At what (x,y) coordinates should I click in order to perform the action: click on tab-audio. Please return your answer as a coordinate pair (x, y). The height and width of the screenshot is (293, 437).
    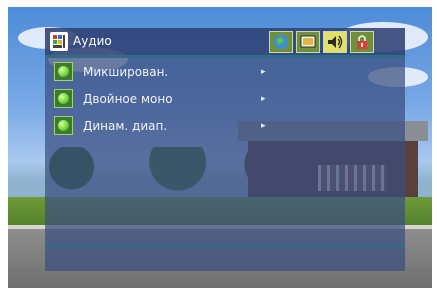
    Looking at the image, I should click on (335, 42).